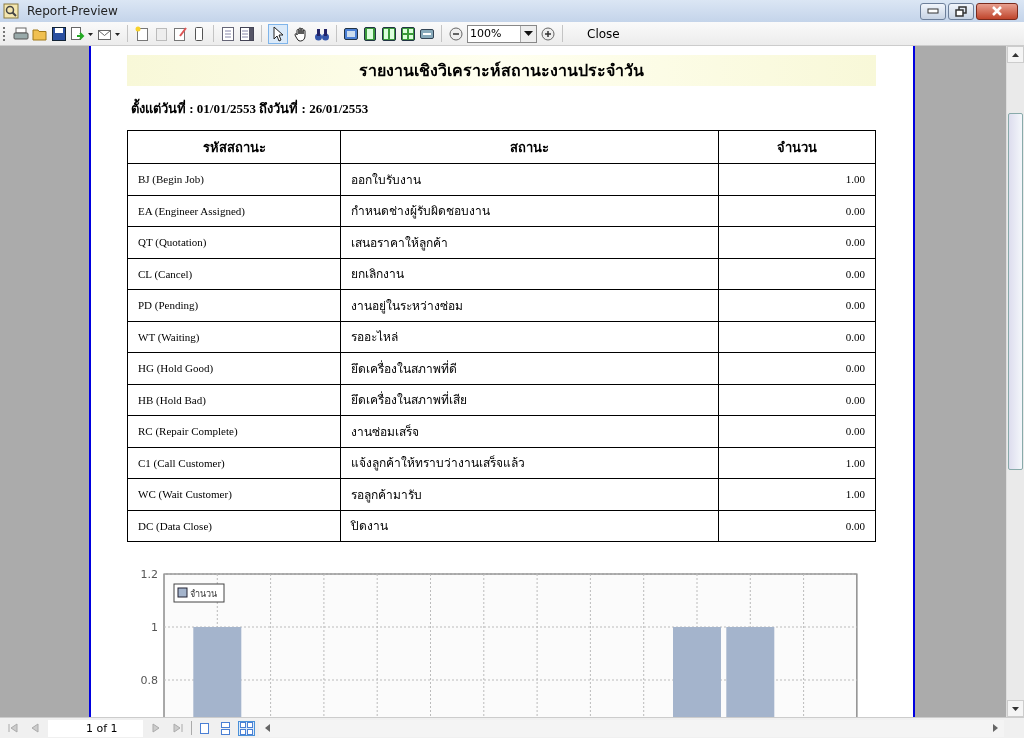 This screenshot has width=1024, height=738. I want to click on table-cell: BJ (Begin Job), so click(234, 179).